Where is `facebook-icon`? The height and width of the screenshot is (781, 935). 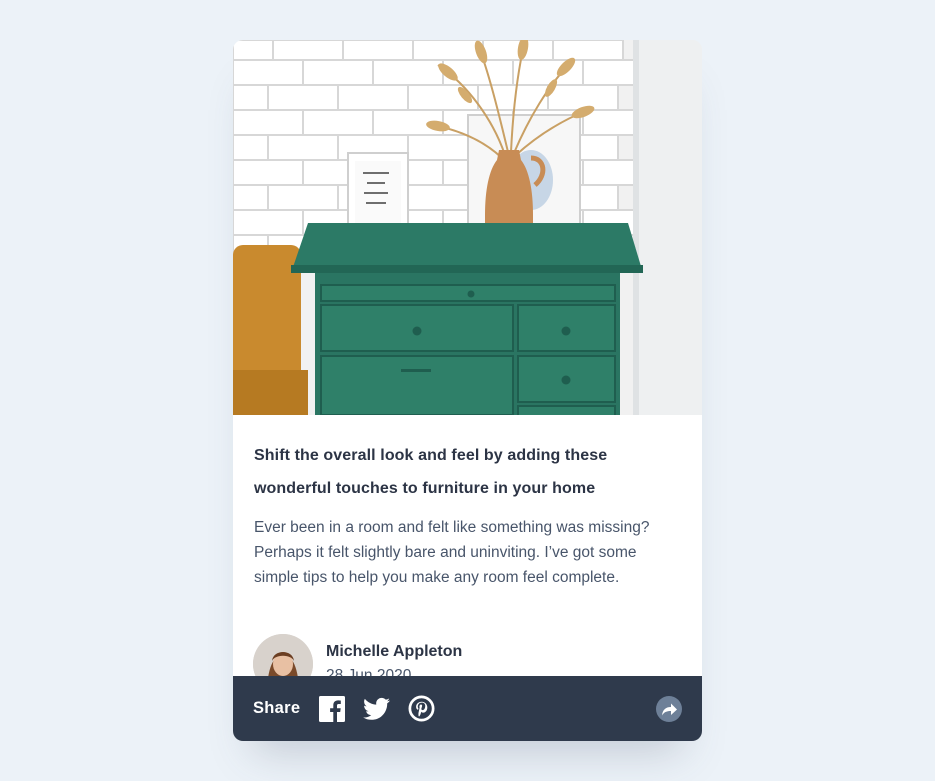 facebook-icon is located at coordinates (332, 708).